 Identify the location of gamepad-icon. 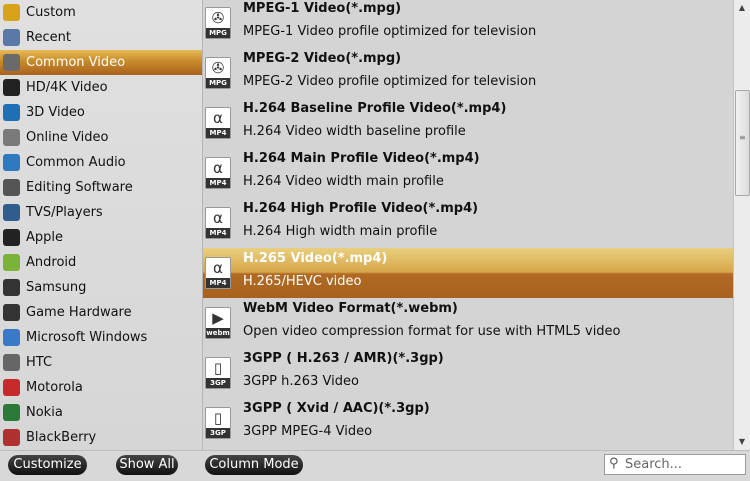
(11, 312).